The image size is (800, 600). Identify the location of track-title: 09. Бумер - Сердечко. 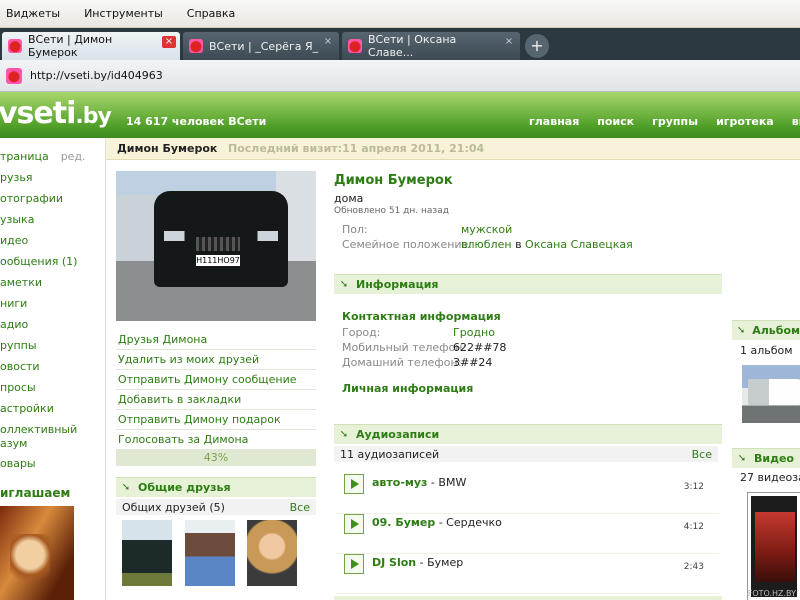
(437, 522).